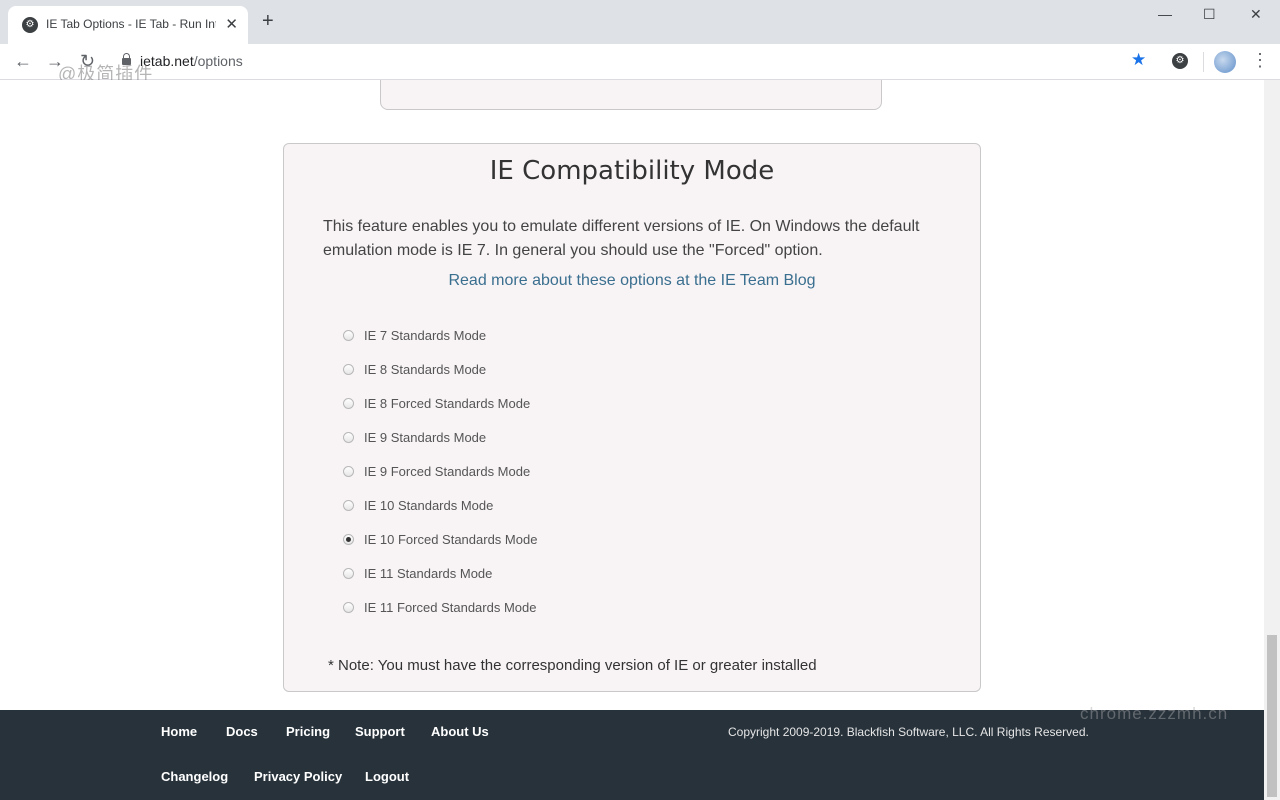 This screenshot has height=800, width=1280. I want to click on footer-link-support: Support, so click(380, 731).